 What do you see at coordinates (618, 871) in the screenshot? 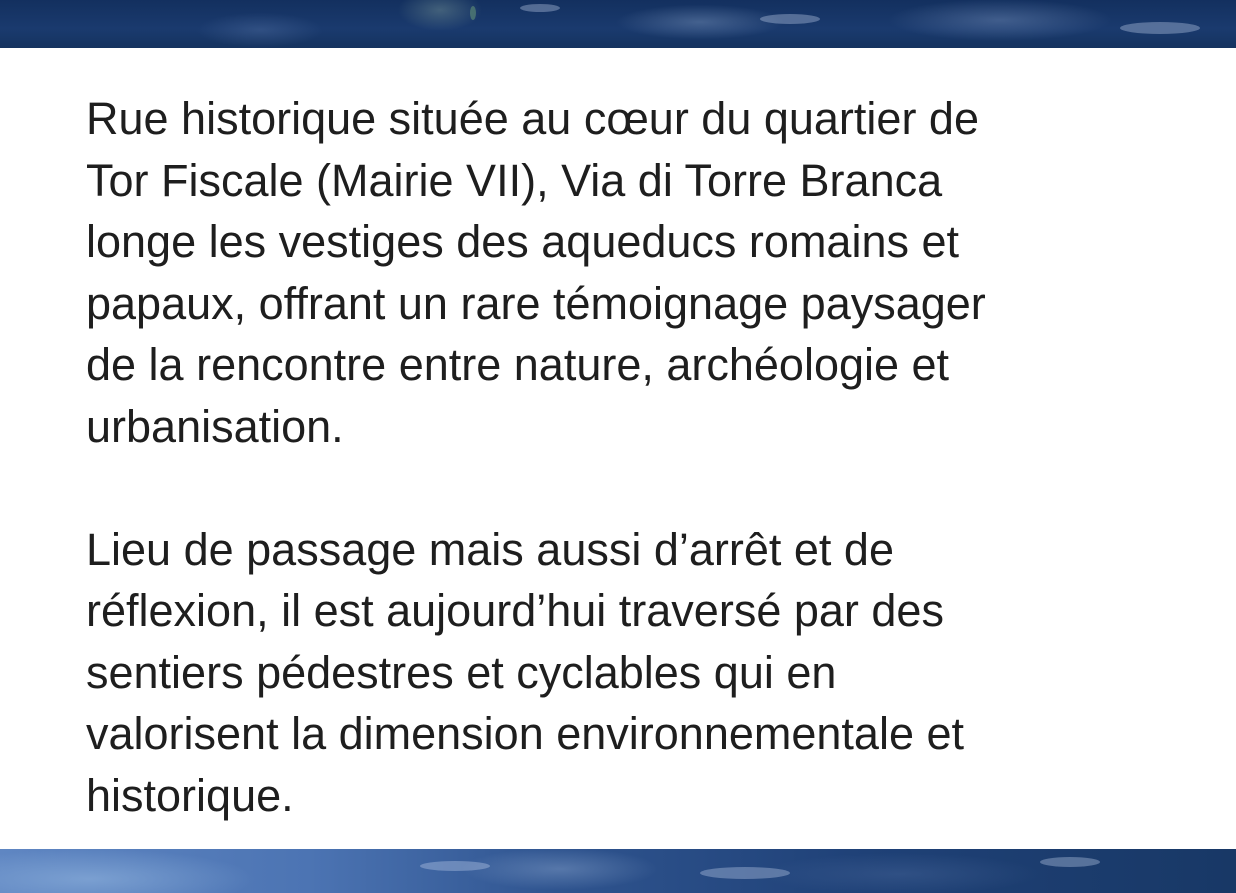
I see `bottom-banner-image` at bounding box center [618, 871].